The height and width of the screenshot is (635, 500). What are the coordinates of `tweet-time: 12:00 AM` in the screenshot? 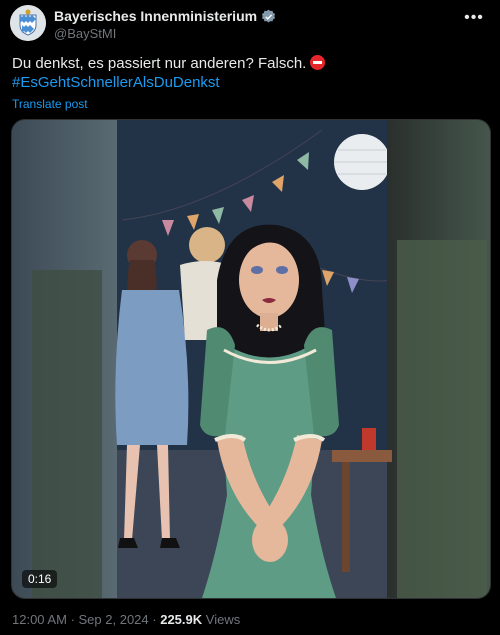 It's located at (39, 619).